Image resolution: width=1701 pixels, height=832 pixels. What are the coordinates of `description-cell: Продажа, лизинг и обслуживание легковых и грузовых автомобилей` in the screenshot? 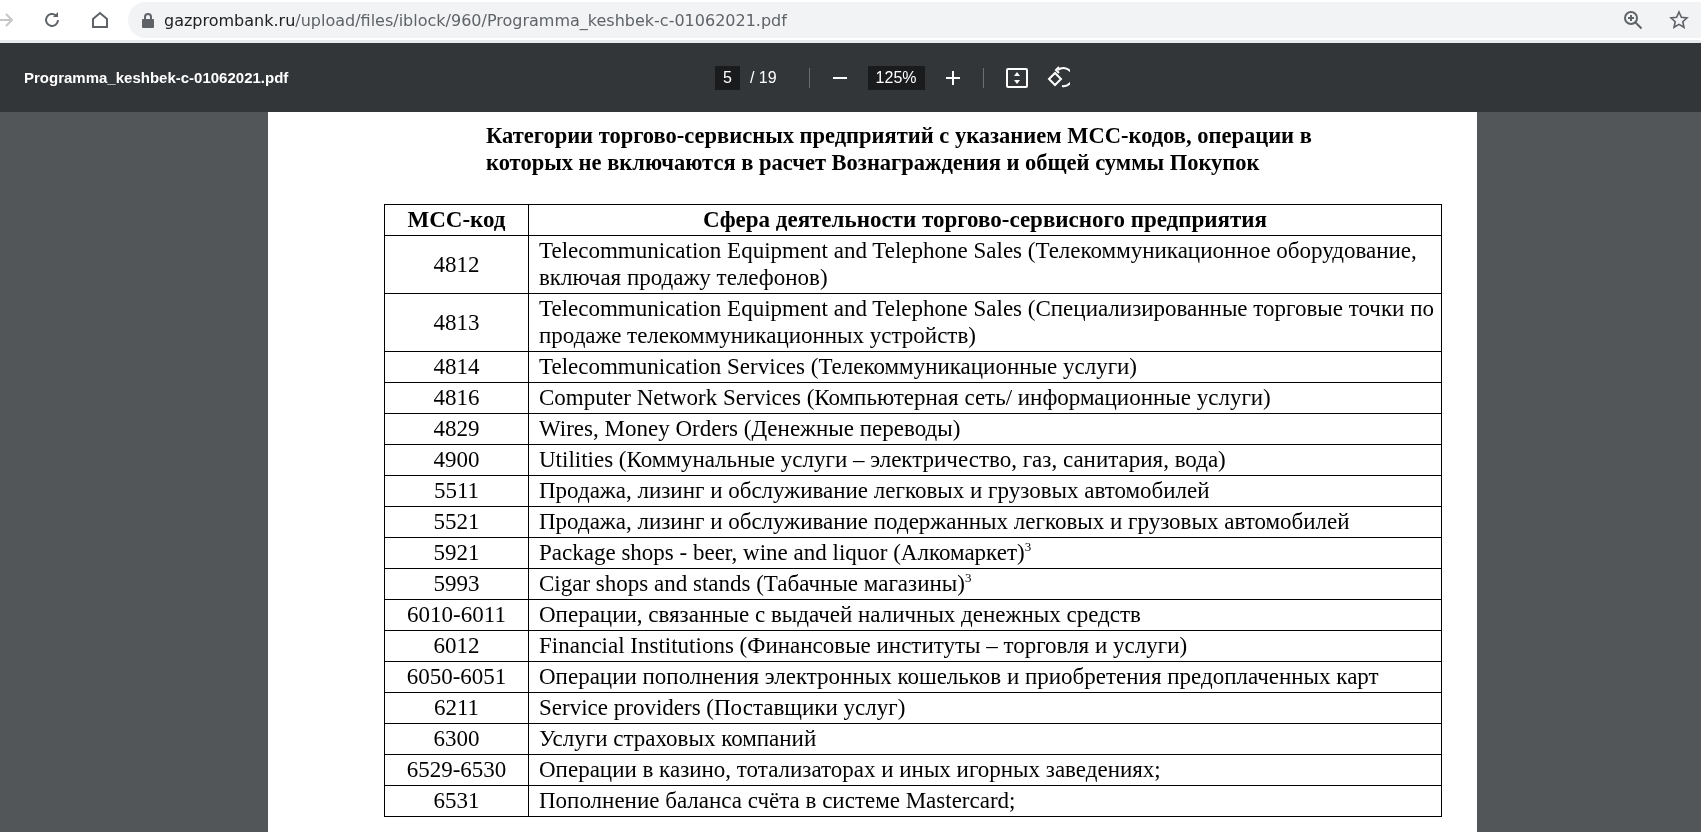 It's located at (985, 491).